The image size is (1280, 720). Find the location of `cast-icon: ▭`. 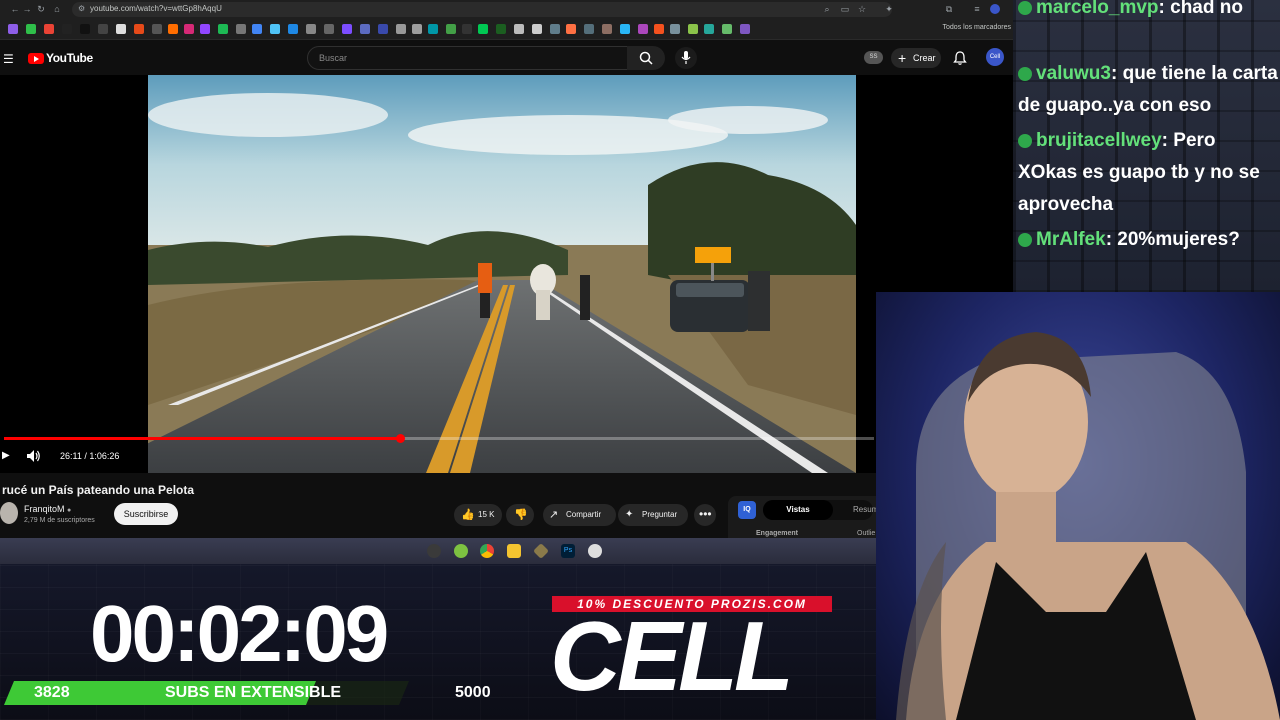

cast-icon: ▭ is located at coordinates (845, 9).